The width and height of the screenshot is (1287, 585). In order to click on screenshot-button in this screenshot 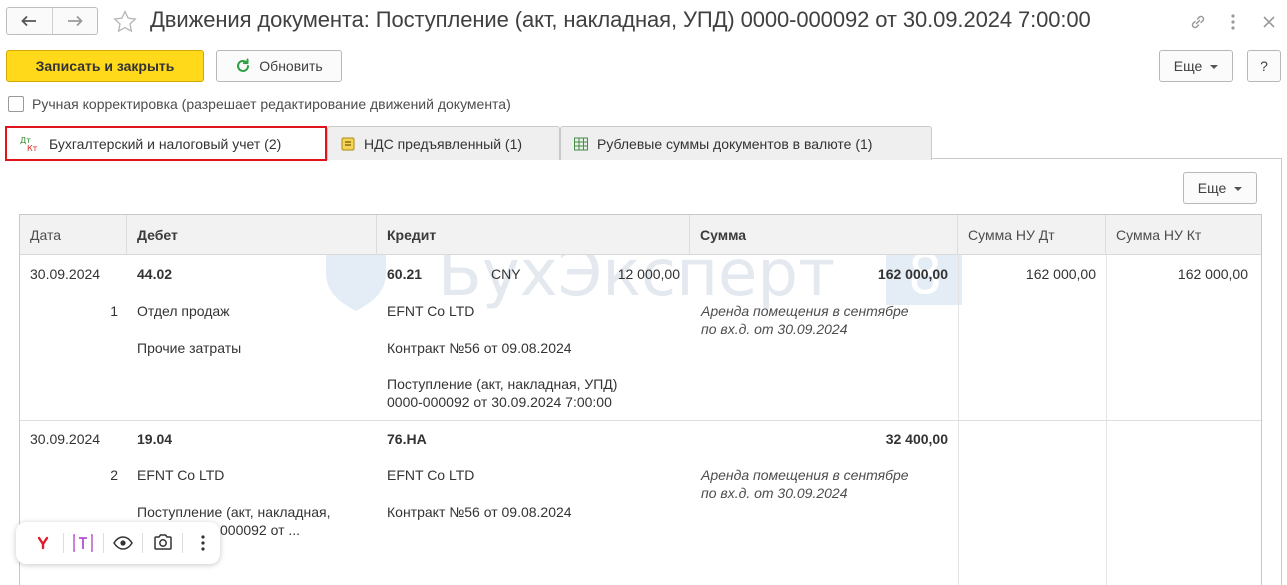, I will do `click(162, 543)`.